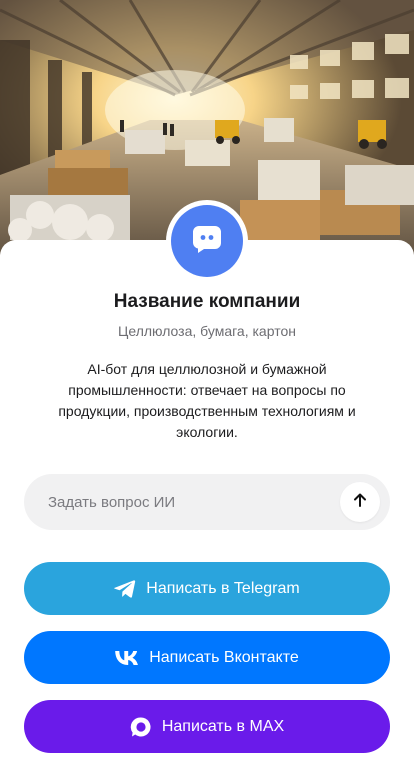 The image size is (414, 770). What do you see at coordinates (198, 502) in the screenshot?
I see `ask-ai-input` at bounding box center [198, 502].